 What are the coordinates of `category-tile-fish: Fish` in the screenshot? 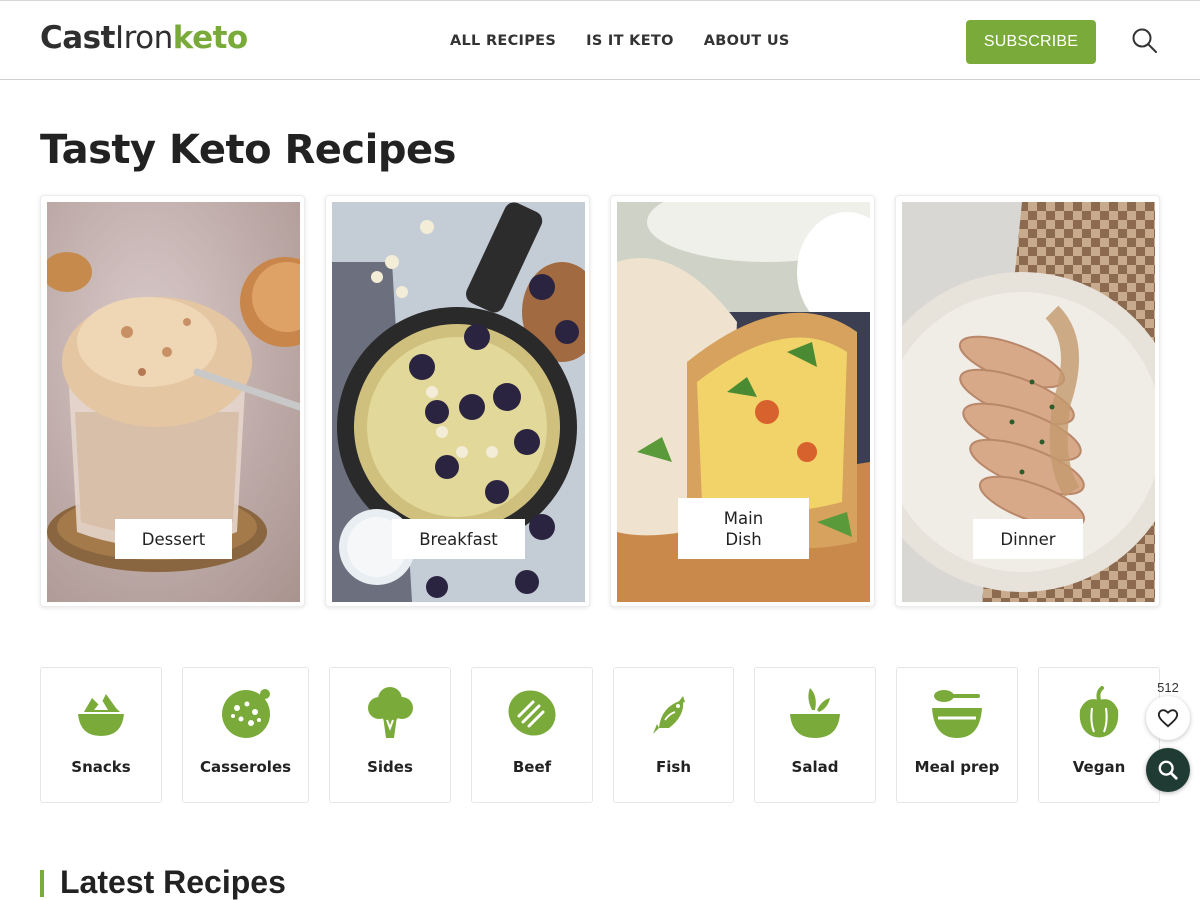 It's located at (673, 735).